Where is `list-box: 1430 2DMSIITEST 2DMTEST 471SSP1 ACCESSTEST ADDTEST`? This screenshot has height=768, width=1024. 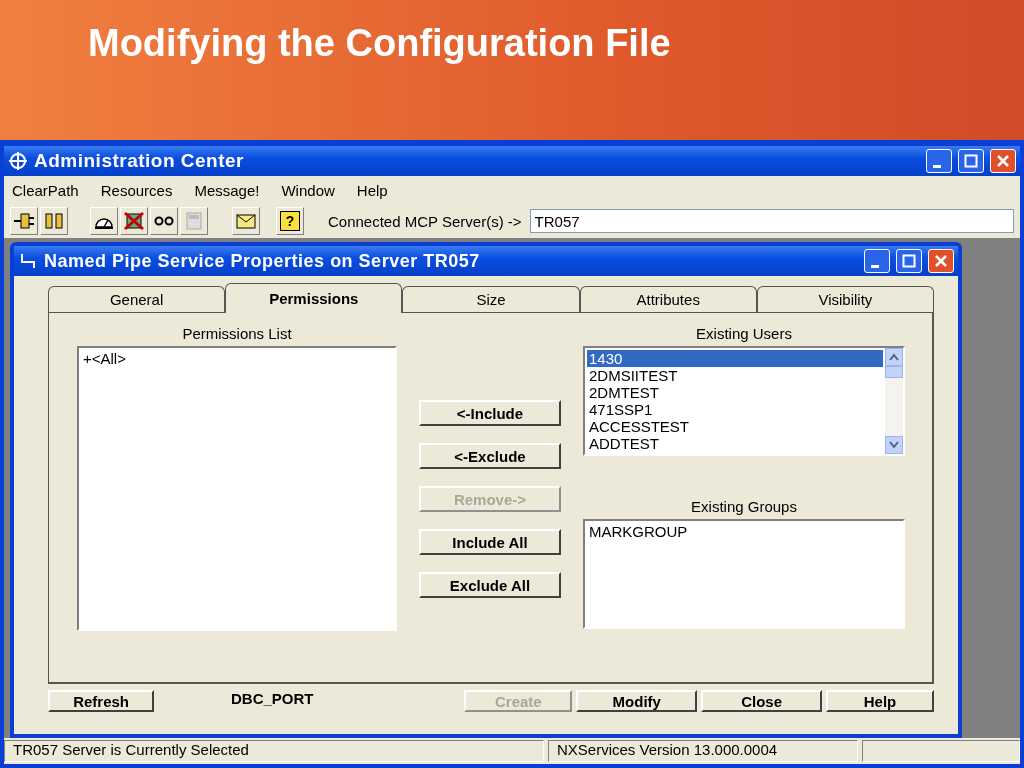 list-box: 1430 2DMSIITEST 2DMTEST 471SSP1 ACCESSTEST ADDTEST is located at coordinates (744, 401).